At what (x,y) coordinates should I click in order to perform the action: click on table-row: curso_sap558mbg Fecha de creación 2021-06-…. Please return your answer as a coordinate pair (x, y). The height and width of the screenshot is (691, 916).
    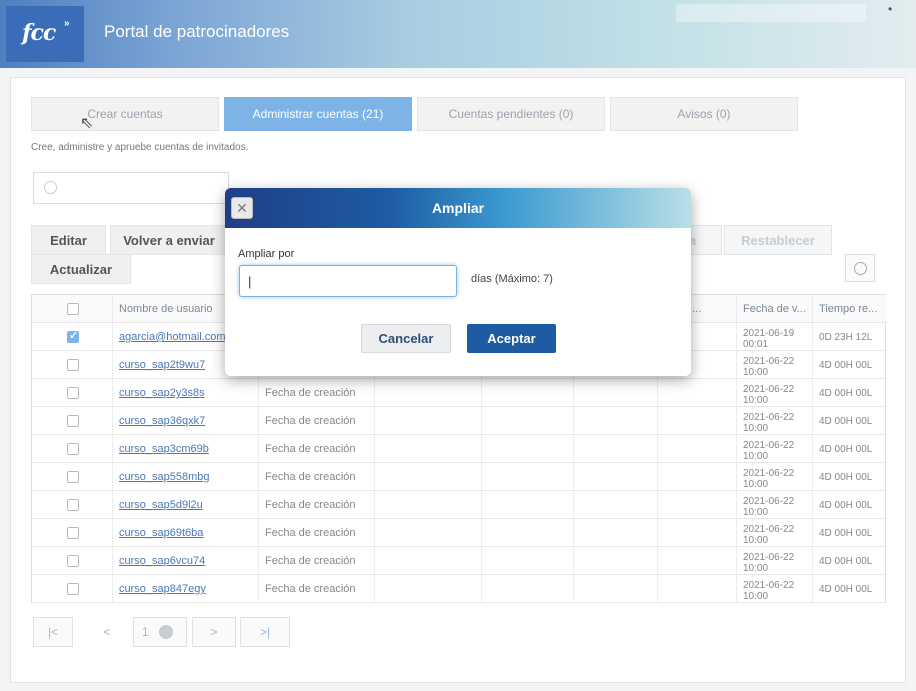
    Looking at the image, I should click on (459, 477).